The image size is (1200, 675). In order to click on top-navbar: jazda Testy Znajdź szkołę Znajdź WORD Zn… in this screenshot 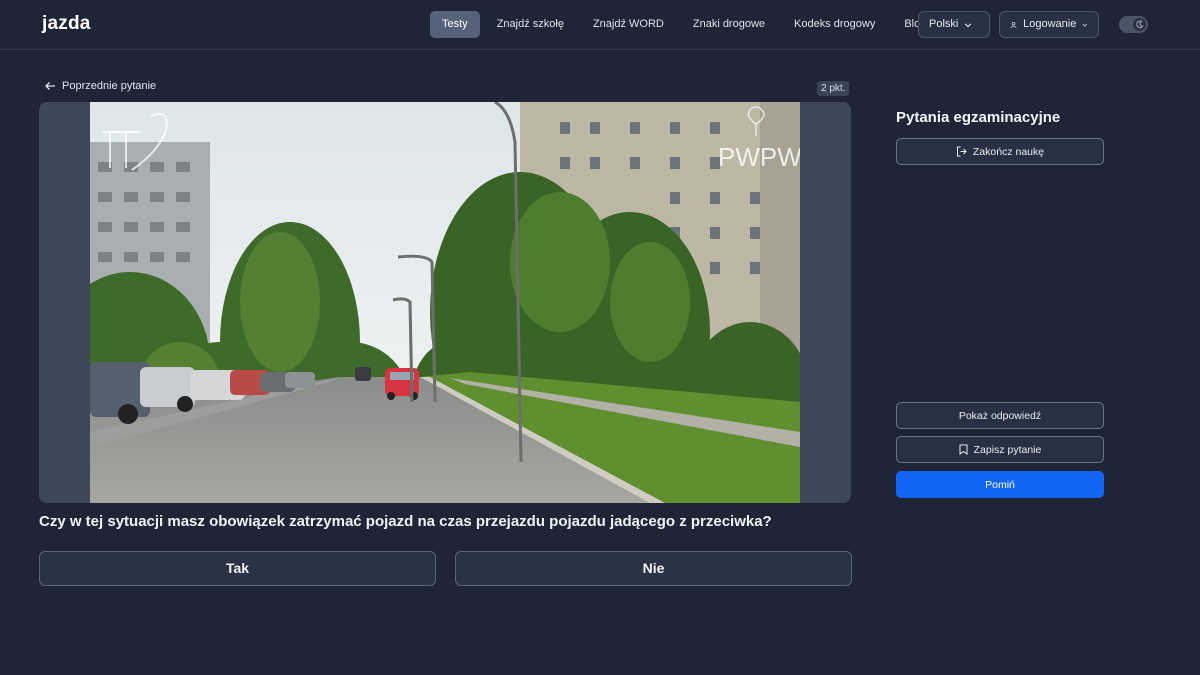, I will do `click(600, 25)`.